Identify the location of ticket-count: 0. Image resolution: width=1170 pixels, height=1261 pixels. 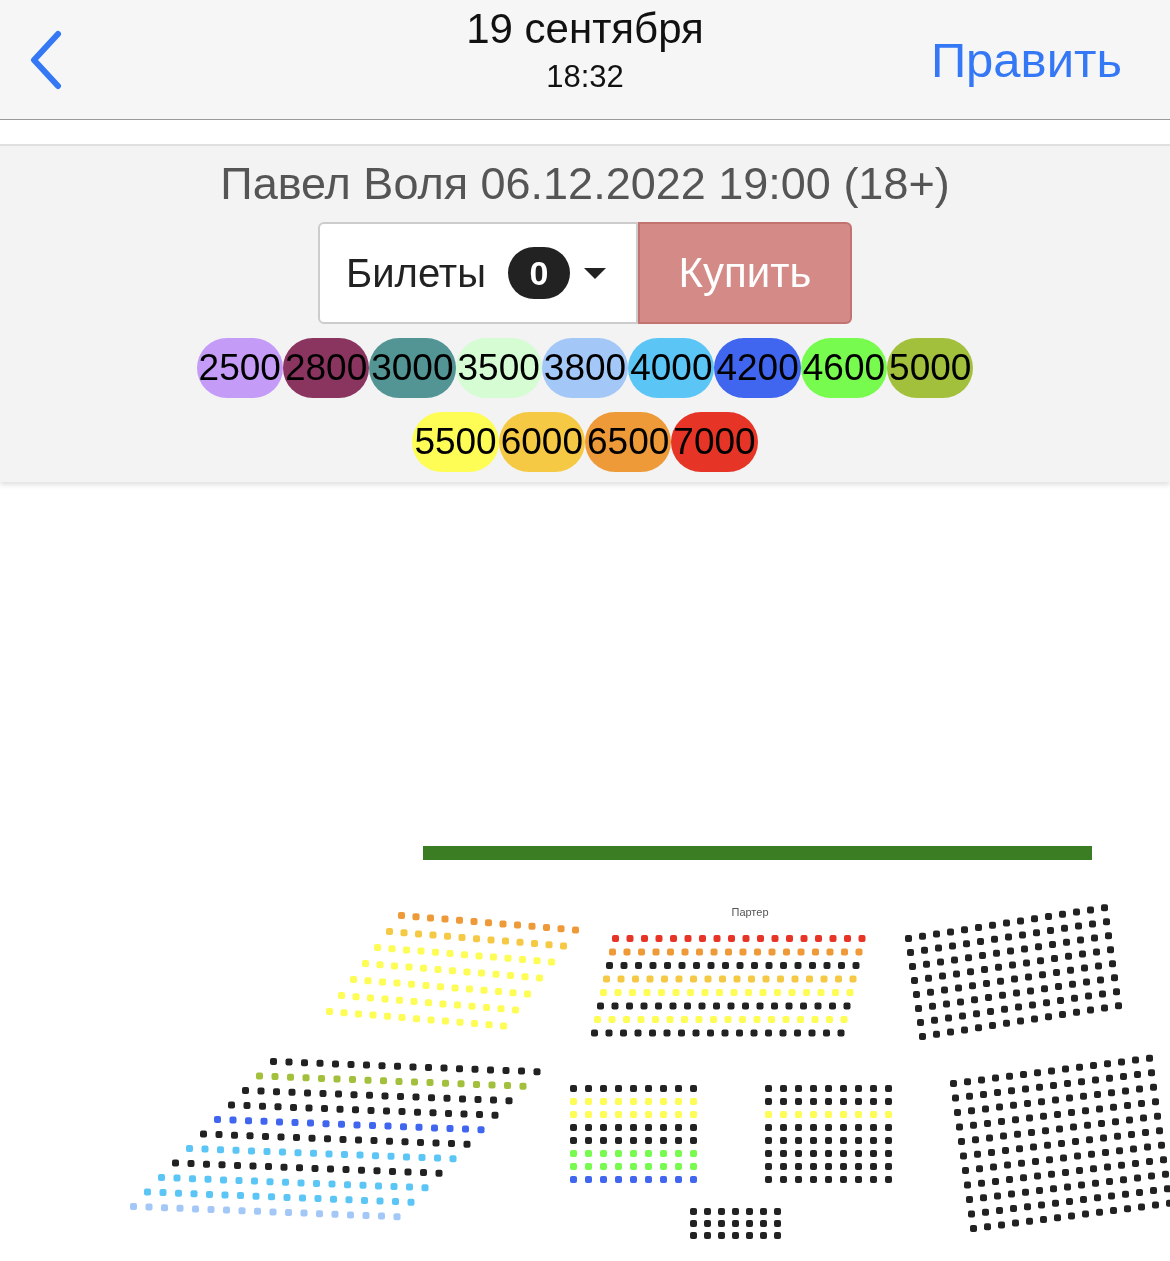
(538, 273).